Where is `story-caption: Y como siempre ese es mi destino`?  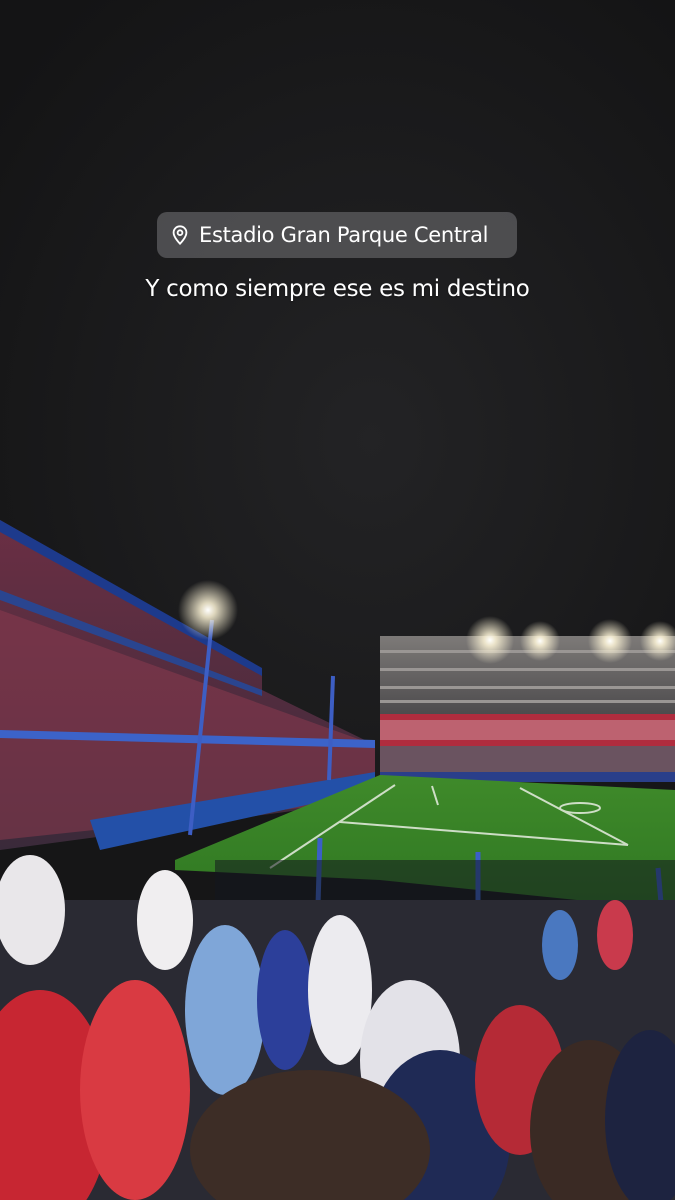
story-caption: Y como siempre ese es mi destino is located at coordinates (337, 289).